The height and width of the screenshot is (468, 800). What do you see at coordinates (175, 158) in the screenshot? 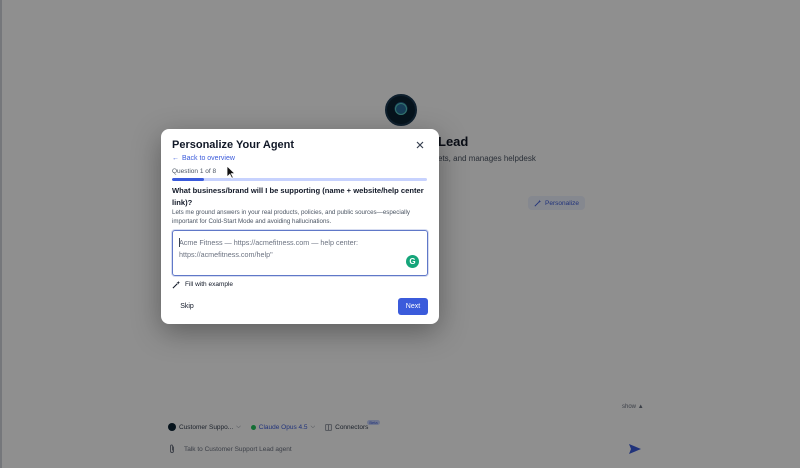
I see `arrow-left-icon: ←` at bounding box center [175, 158].